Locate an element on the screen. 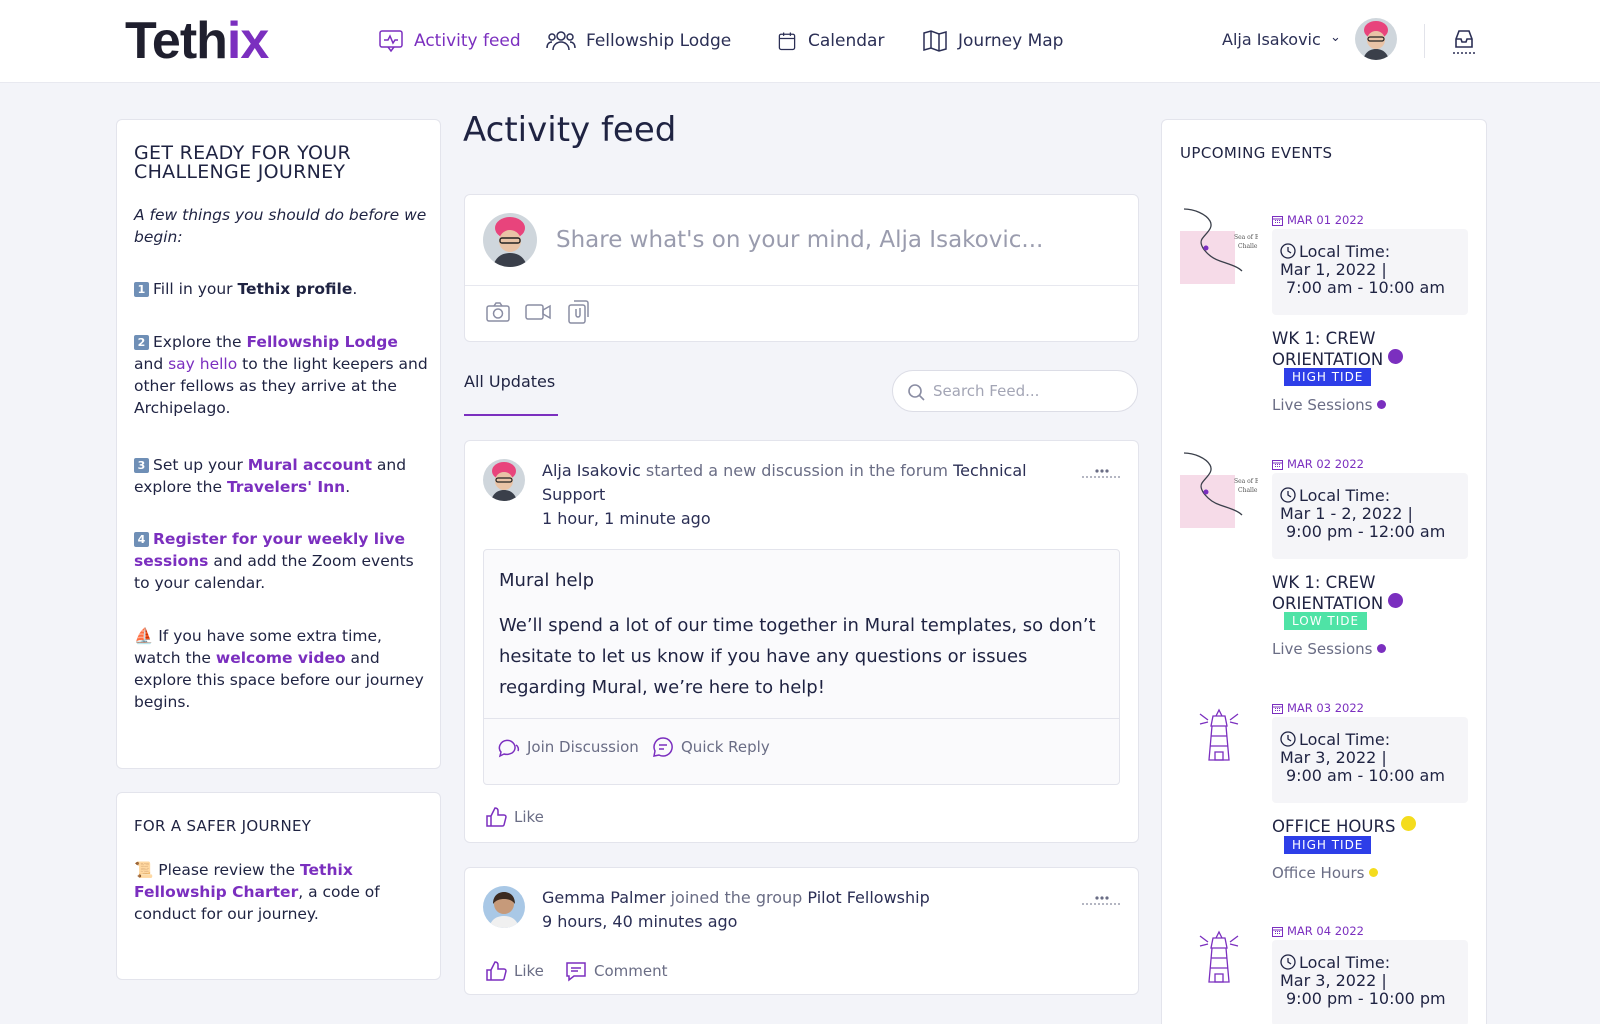 This screenshot has height=1024, width=1600. comment-icon is located at coordinates (576, 972).